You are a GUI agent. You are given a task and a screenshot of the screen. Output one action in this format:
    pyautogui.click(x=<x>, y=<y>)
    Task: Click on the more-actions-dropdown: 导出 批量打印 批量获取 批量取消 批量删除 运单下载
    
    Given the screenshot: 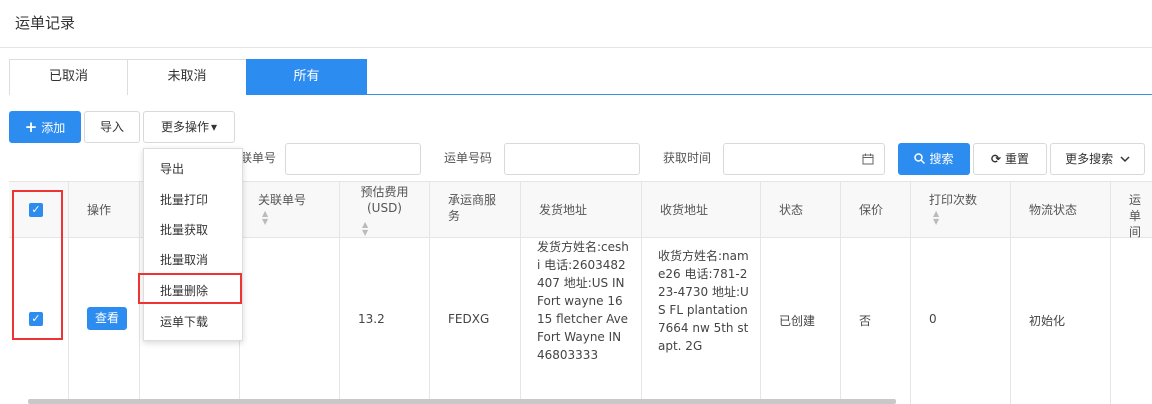 What is the action you would take?
    pyautogui.click(x=193, y=244)
    